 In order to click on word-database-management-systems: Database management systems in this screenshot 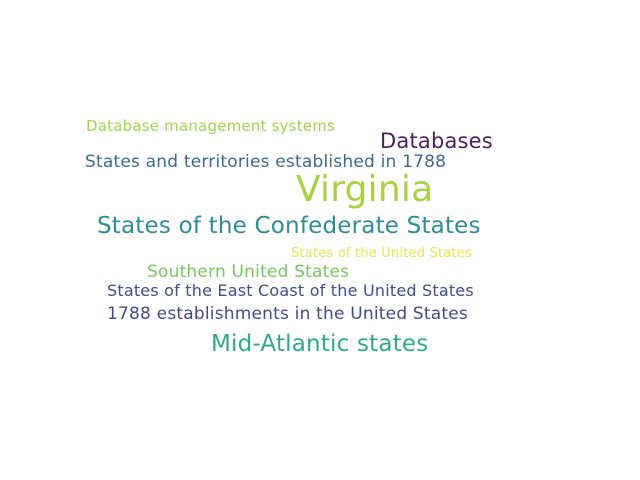, I will do `click(211, 126)`.